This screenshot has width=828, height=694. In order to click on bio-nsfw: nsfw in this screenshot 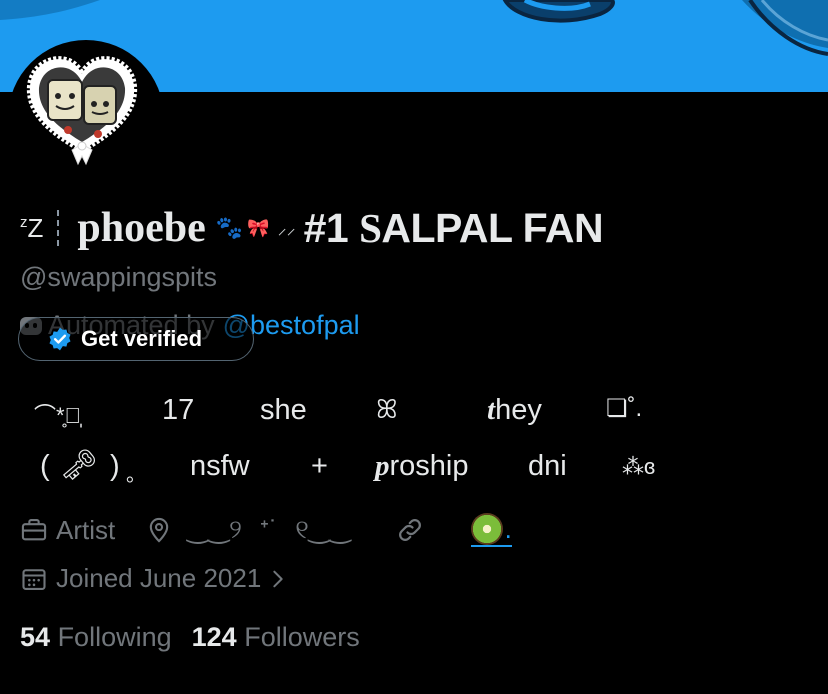, I will do `click(220, 466)`.